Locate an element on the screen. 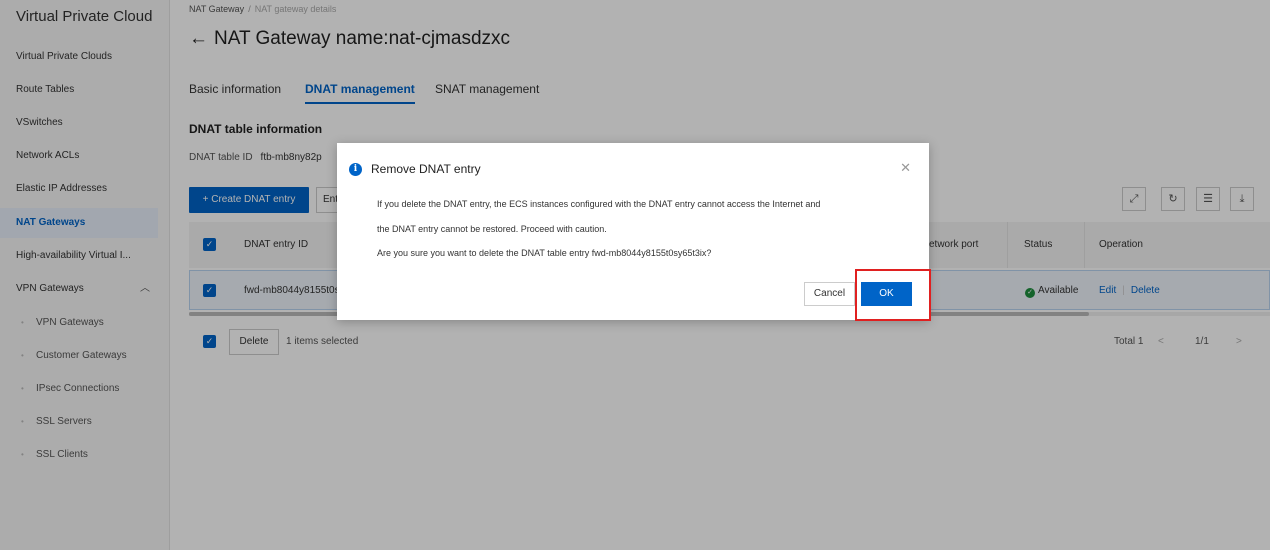  close-icon: ✕ is located at coordinates (905, 168).